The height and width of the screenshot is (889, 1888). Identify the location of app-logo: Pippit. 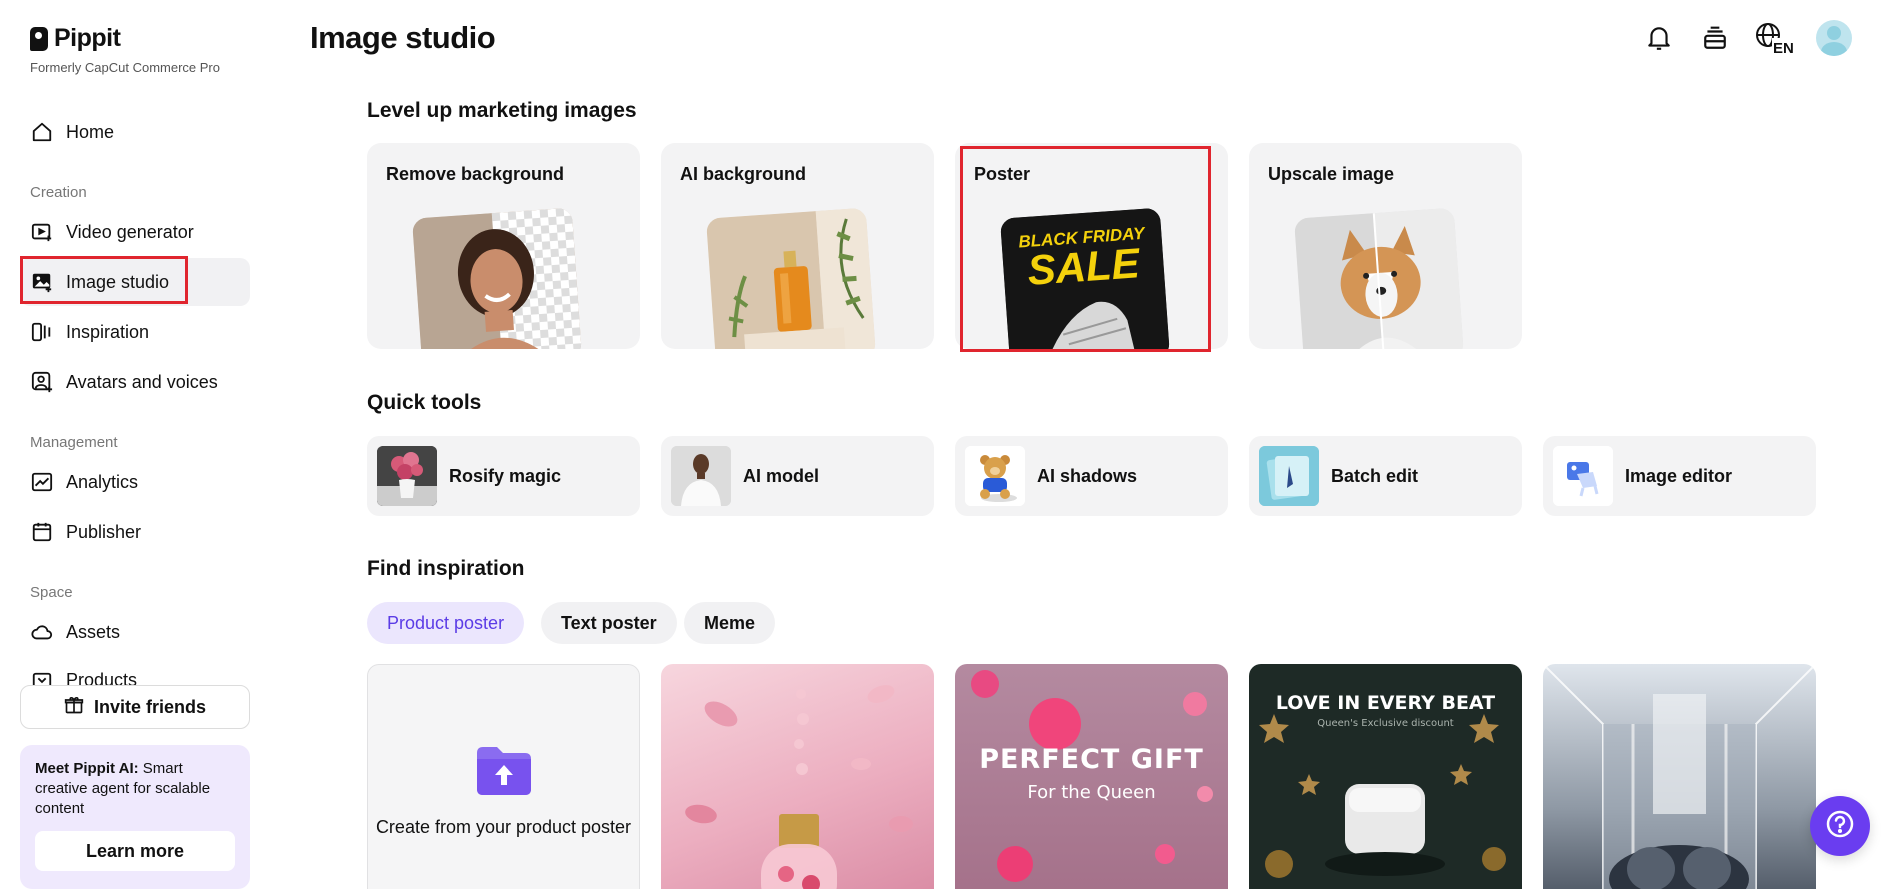
(75, 38).